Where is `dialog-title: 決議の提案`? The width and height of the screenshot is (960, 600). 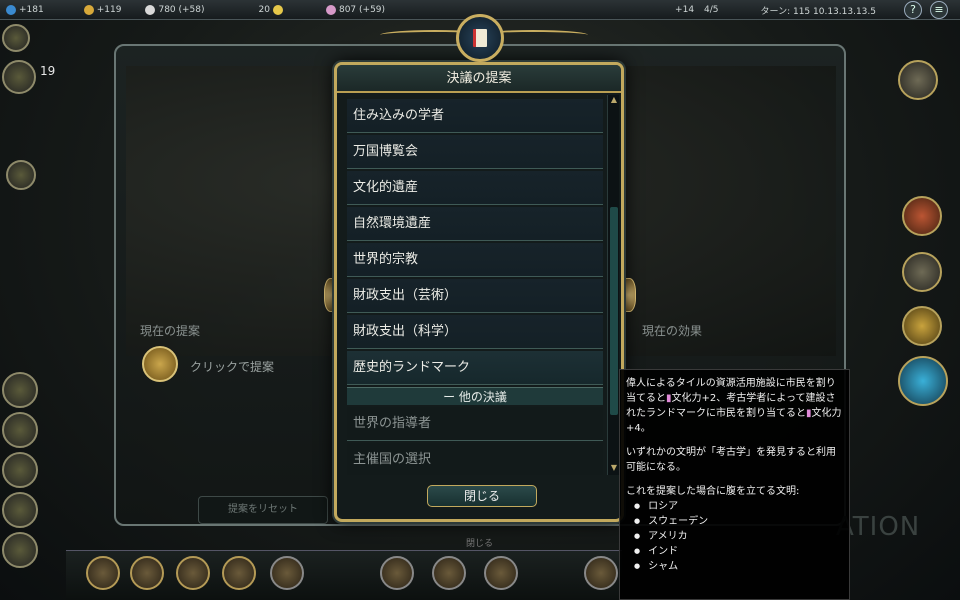
dialog-title: 決議の提案 is located at coordinates (479, 79).